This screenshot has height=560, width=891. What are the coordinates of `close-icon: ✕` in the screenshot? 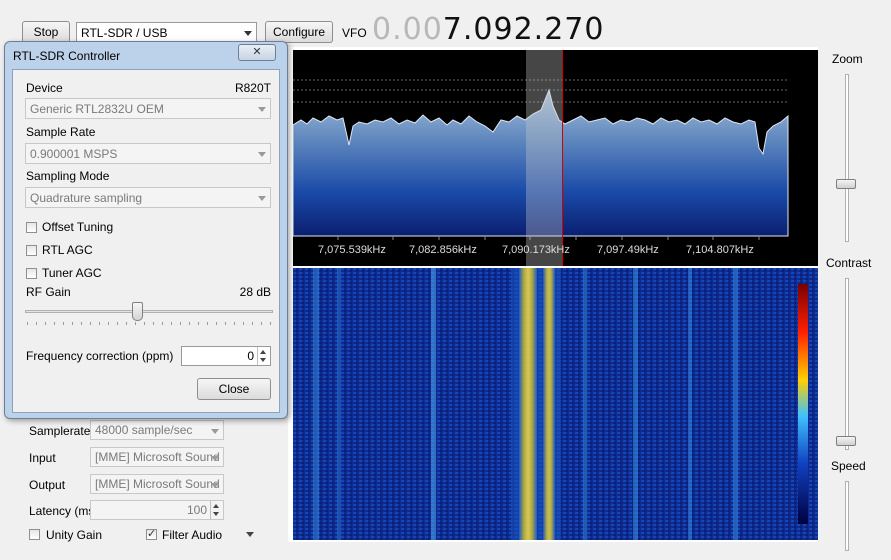 It's located at (257, 52).